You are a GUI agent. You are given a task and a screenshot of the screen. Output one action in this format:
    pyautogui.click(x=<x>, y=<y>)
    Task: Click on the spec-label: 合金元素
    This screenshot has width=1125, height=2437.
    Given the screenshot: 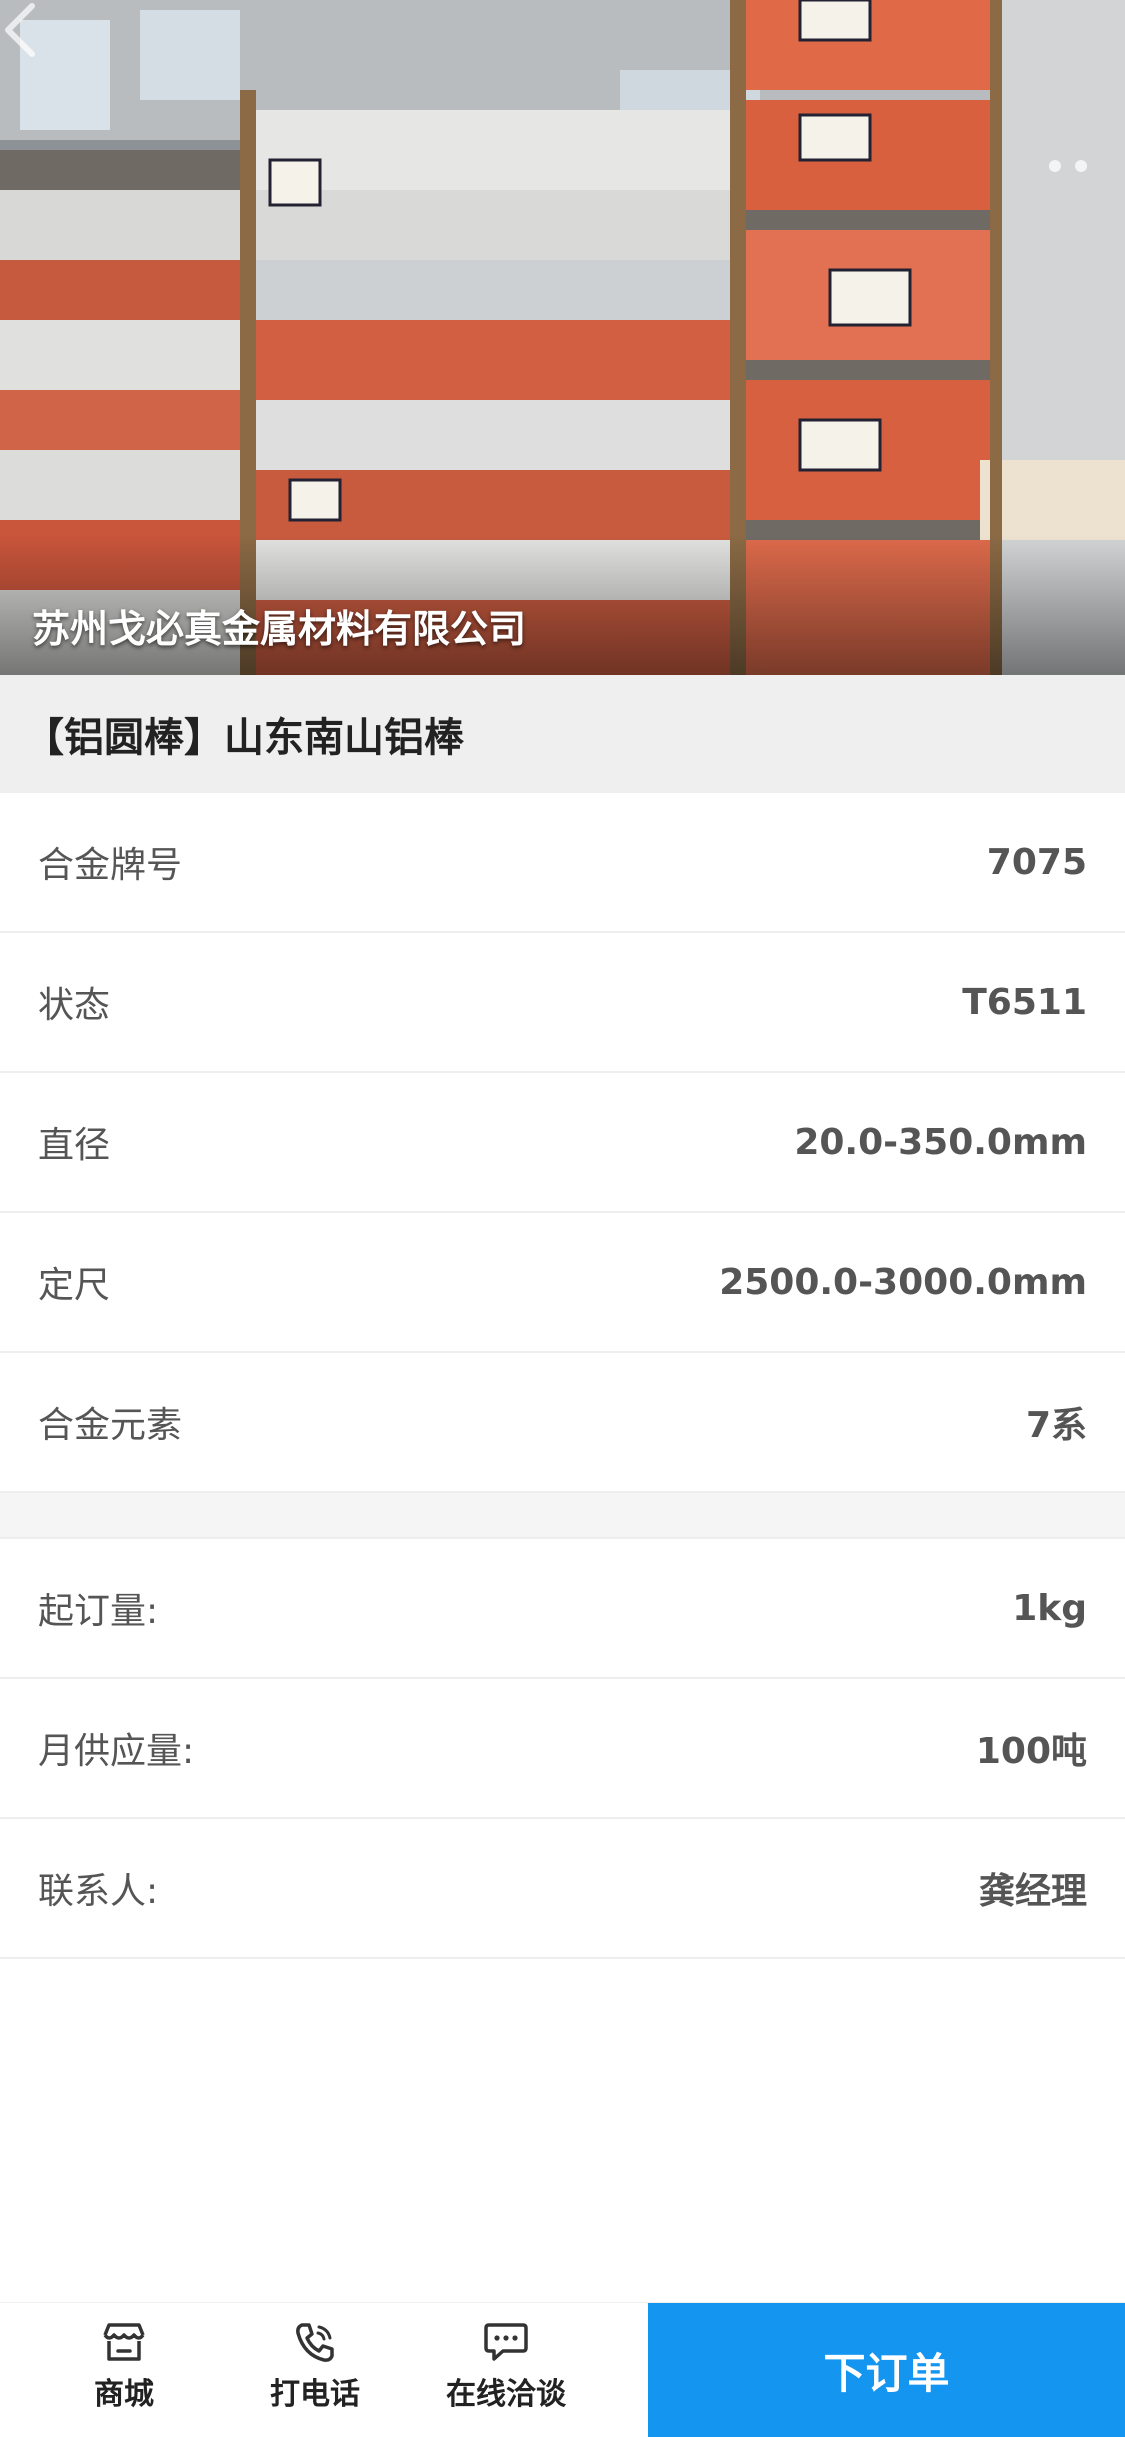 What is the action you would take?
    pyautogui.click(x=110, y=1425)
    